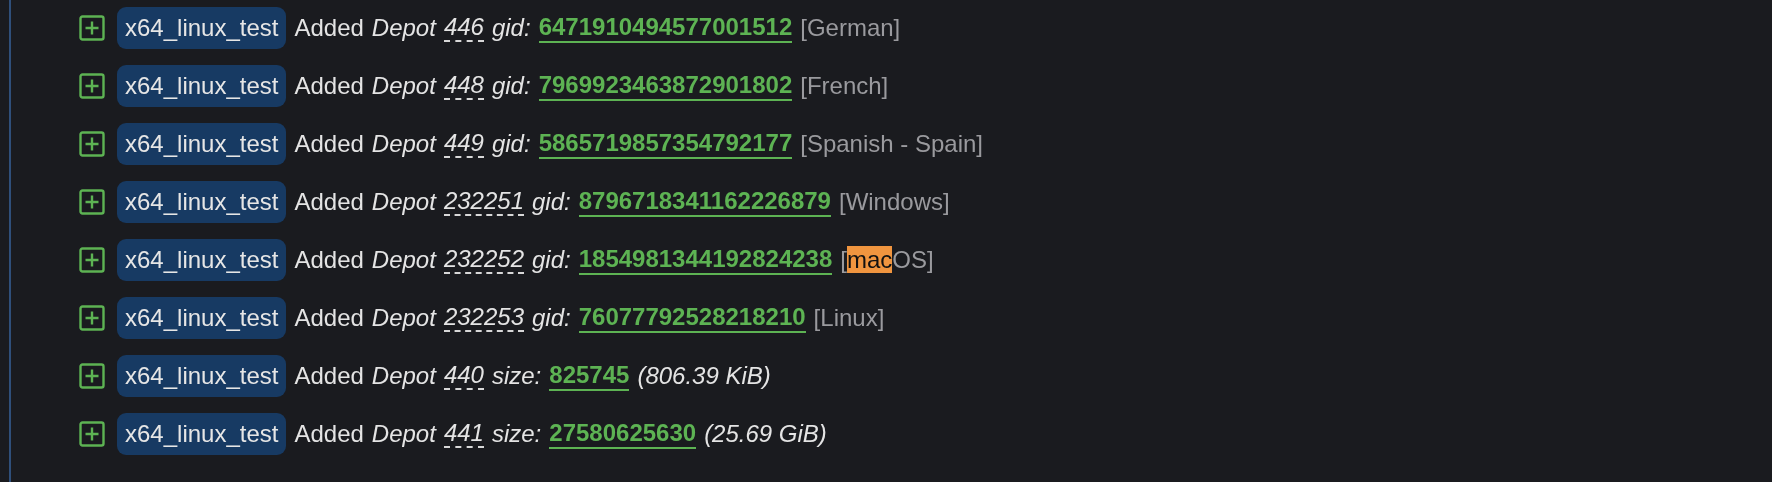  Describe the element at coordinates (463, 434) in the screenshot. I see `depot-id: 441` at that location.